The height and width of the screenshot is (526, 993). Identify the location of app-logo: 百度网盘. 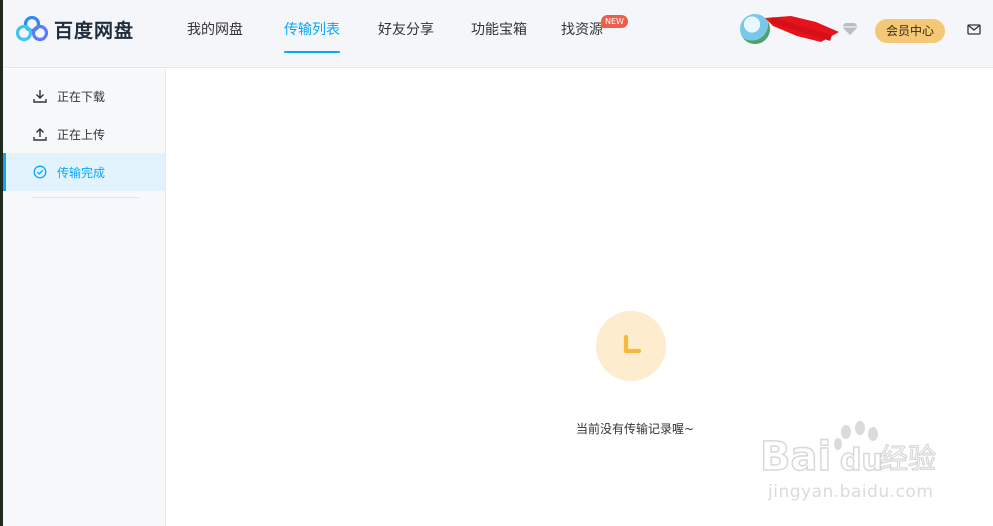
(75, 29).